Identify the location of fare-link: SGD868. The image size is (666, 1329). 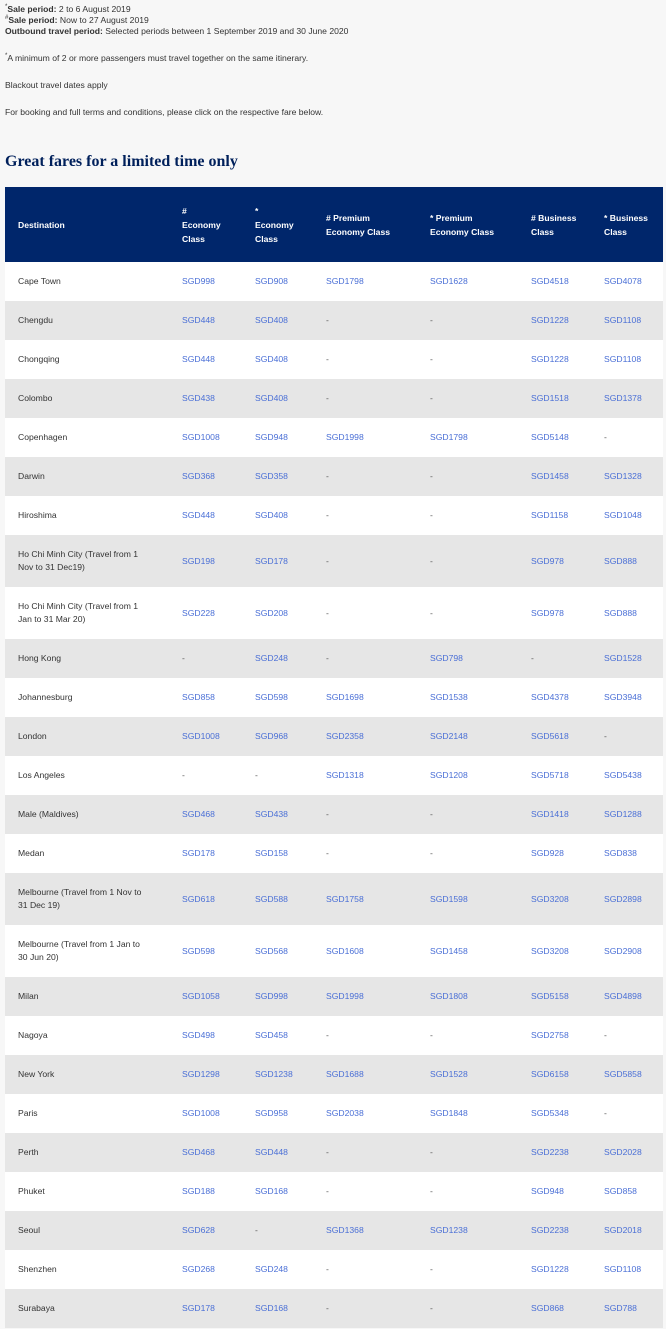
(554, 1308).